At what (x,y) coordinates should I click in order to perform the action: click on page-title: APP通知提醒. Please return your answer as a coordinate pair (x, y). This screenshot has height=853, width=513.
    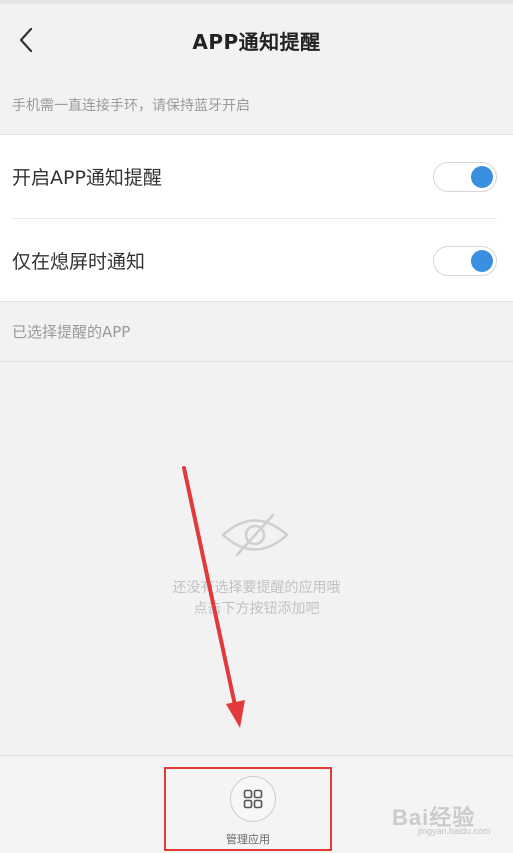
    Looking at the image, I should click on (256, 41).